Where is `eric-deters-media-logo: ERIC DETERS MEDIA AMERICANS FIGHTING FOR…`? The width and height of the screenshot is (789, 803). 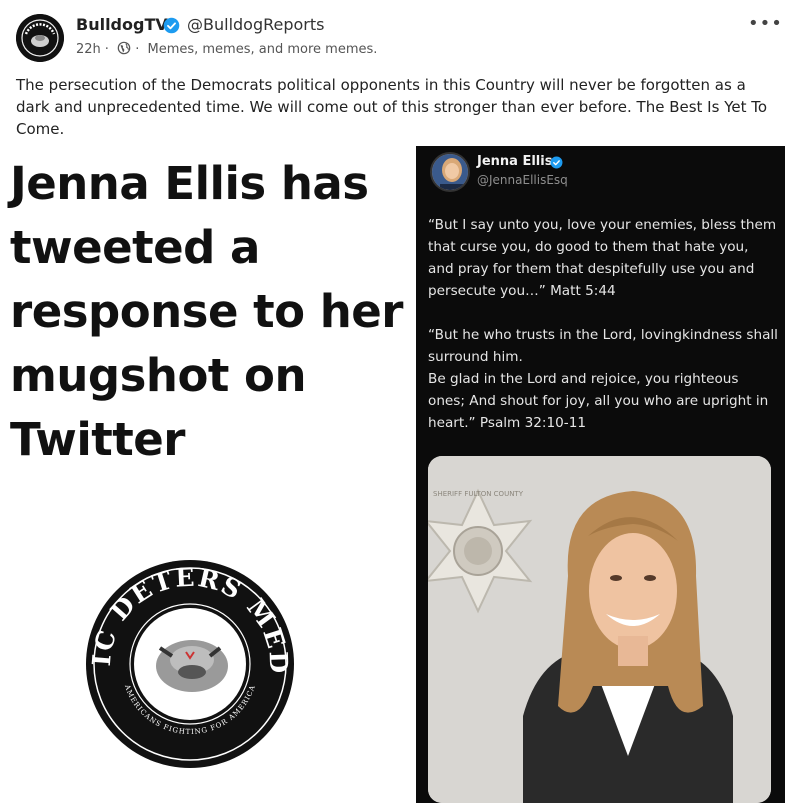
eric-deters-media-logo: ERIC DETERS MEDIA AMERICANS FIGHTING FOR… is located at coordinates (184, 652).